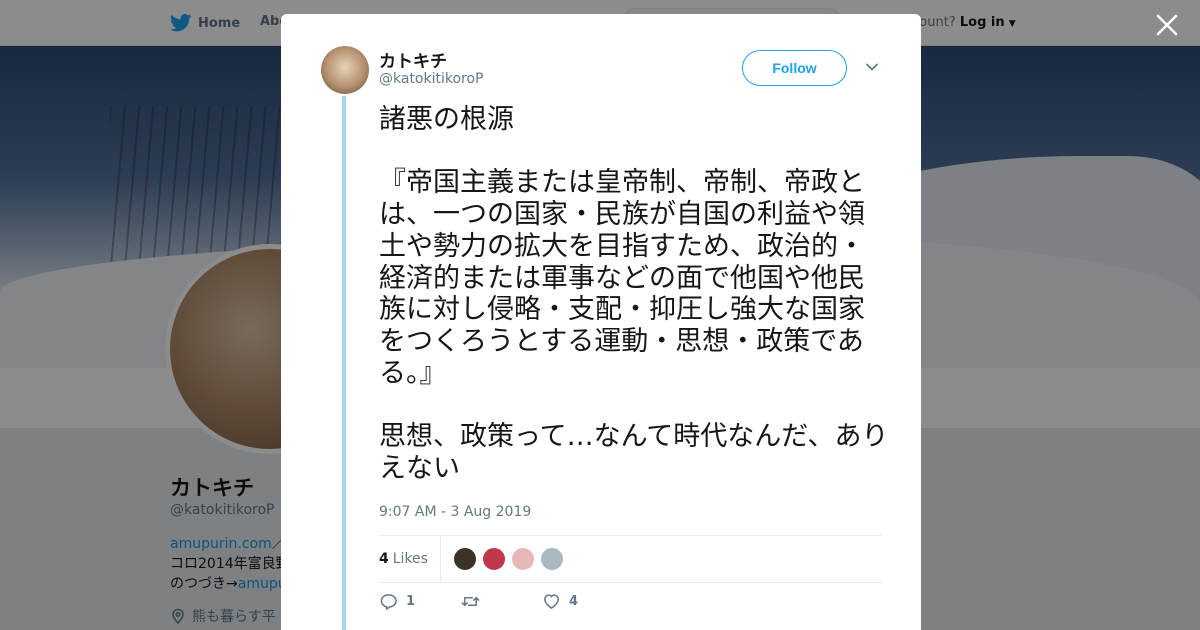 Image resolution: width=1200 pixels, height=630 pixels. I want to click on tweet-actions: 1 4, so click(478, 601).